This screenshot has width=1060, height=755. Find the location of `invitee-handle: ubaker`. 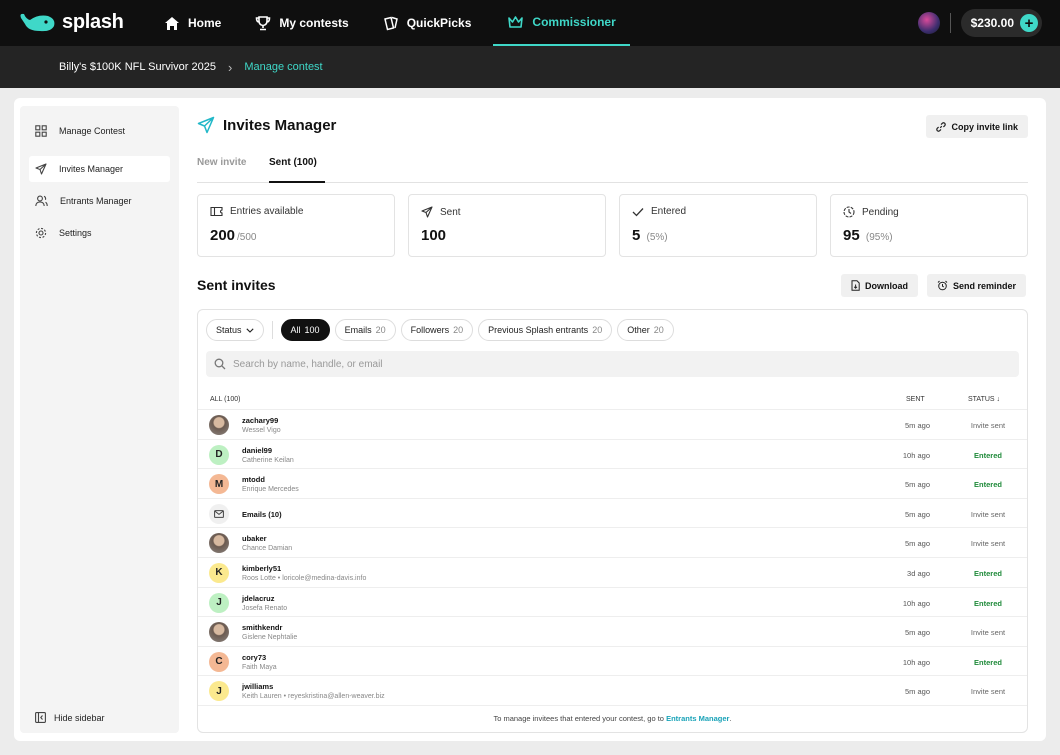

invitee-handle: ubaker is located at coordinates (254, 539).